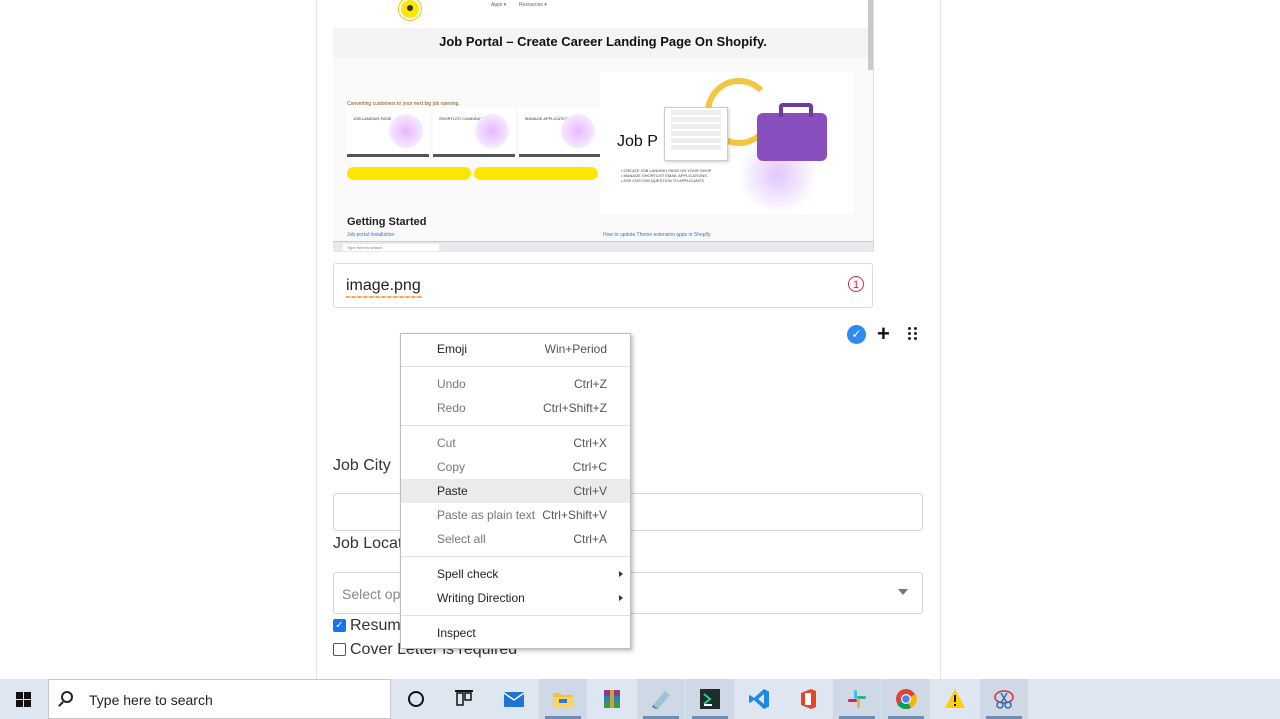 This screenshot has height=719, width=1280. What do you see at coordinates (24, 699) in the screenshot?
I see `windows-start-button` at bounding box center [24, 699].